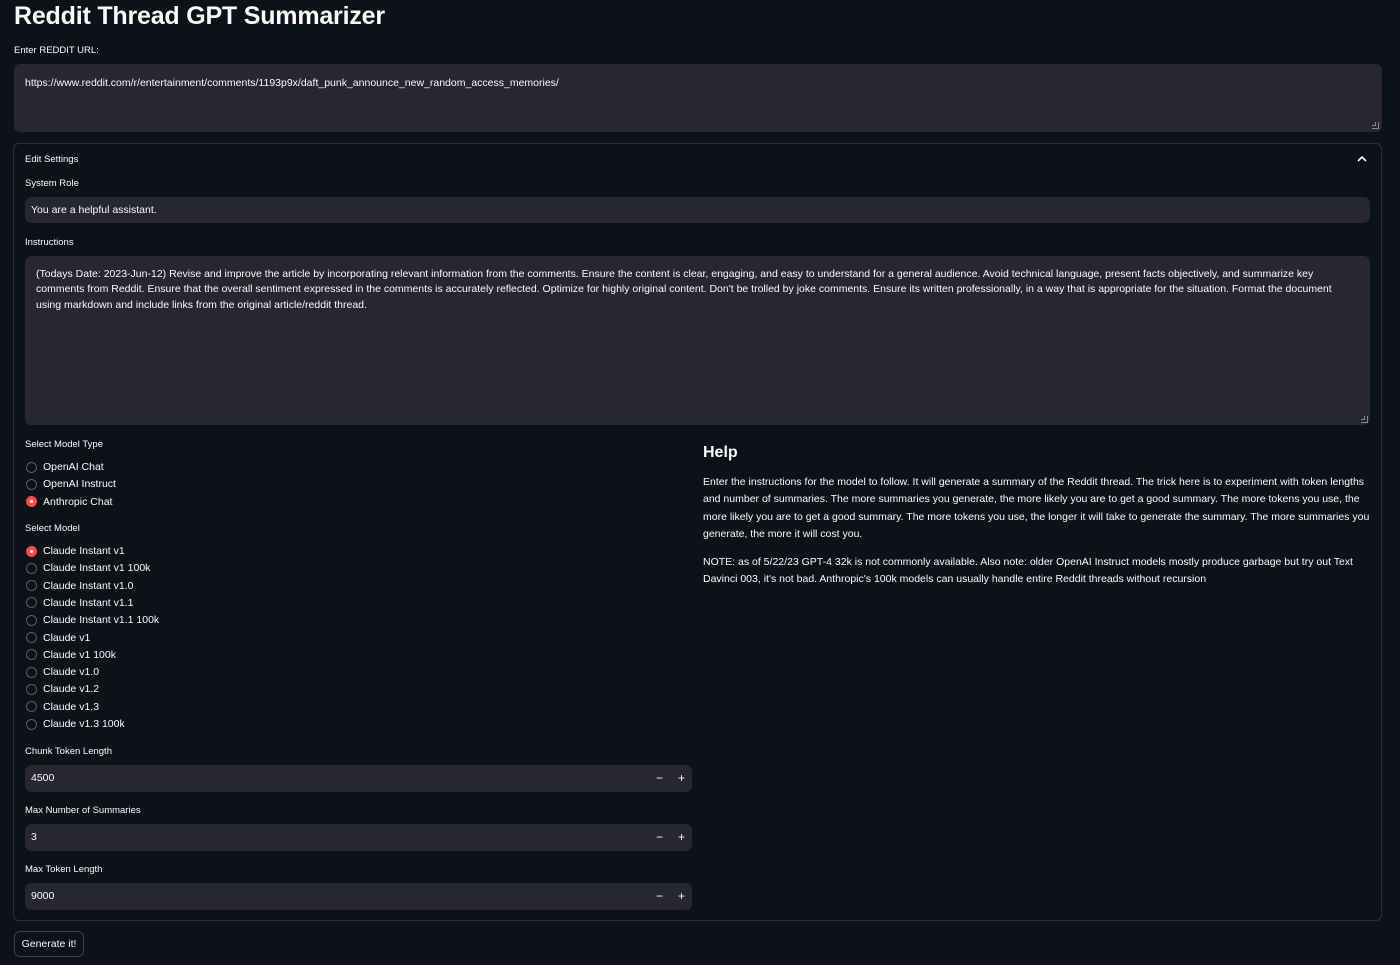 The image size is (1400, 965). I want to click on page-title: Reddit Thread GPT Summarizer, so click(199, 16).